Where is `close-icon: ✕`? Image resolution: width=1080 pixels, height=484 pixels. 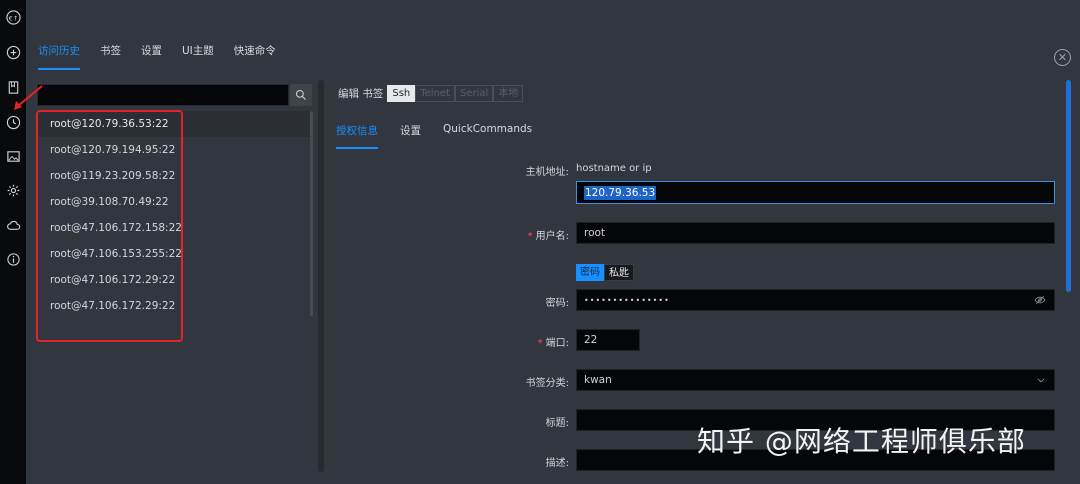 close-icon: ✕ is located at coordinates (1062, 57).